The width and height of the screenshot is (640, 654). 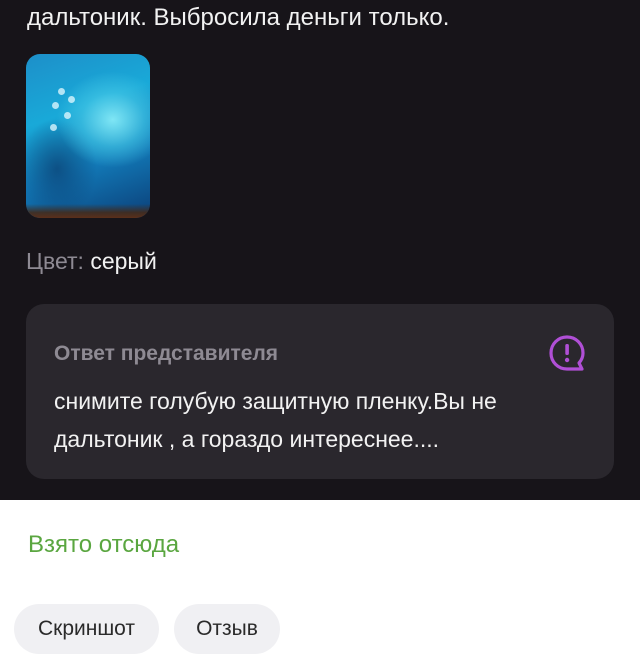 What do you see at coordinates (88, 136) in the screenshot?
I see `review-photo-thumbnail` at bounding box center [88, 136].